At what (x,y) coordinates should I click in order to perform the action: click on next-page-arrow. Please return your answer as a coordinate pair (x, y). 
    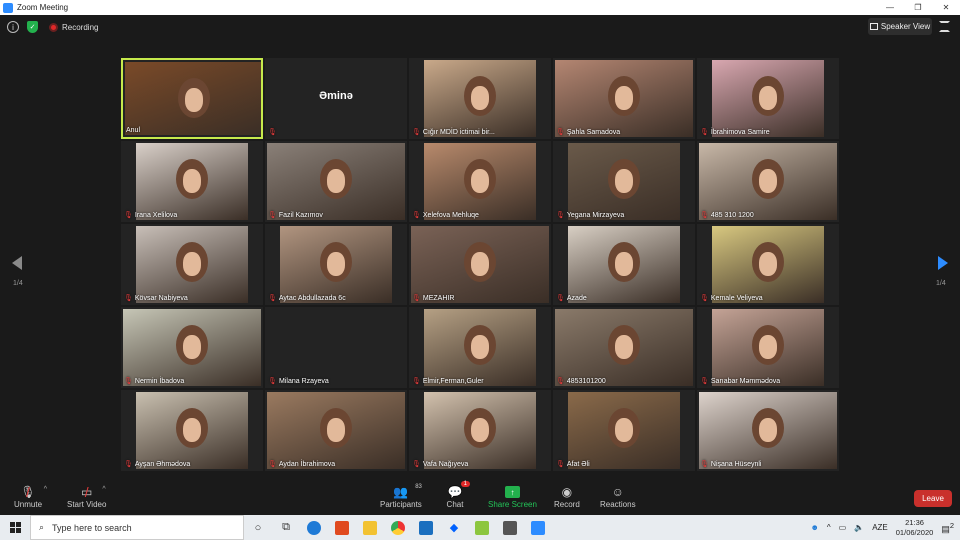
    Looking at the image, I should click on (943, 263).